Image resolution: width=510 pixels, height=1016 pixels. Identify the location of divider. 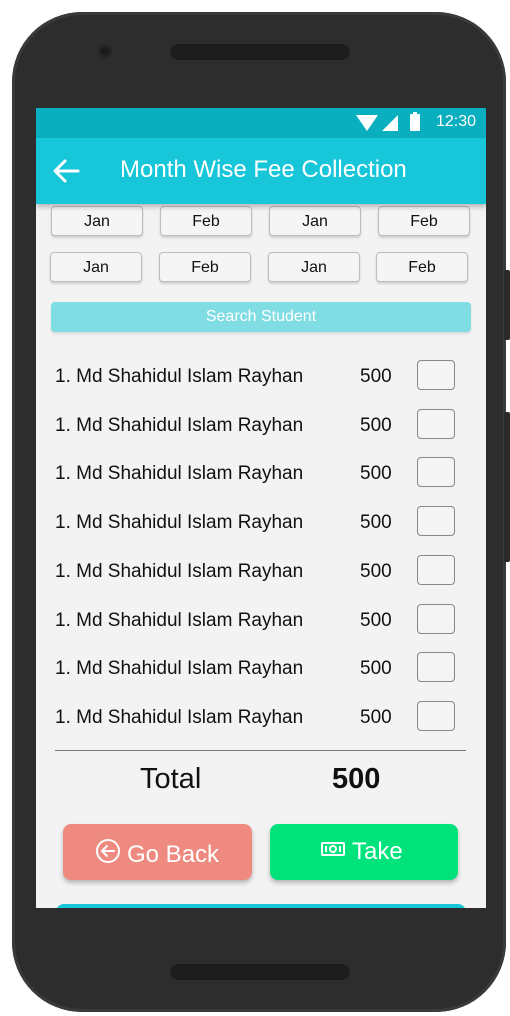
(260, 750).